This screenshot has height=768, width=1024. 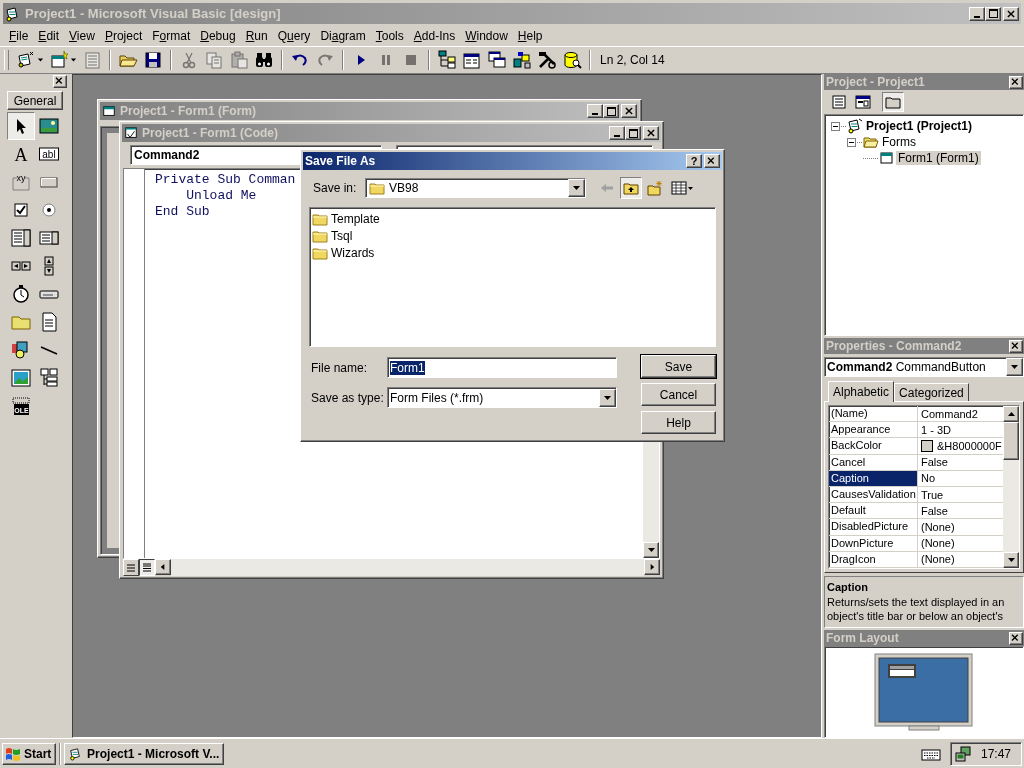 What do you see at coordinates (131, 567) in the screenshot?
I see `procedure-view-button` at bounding box center [131, 567].